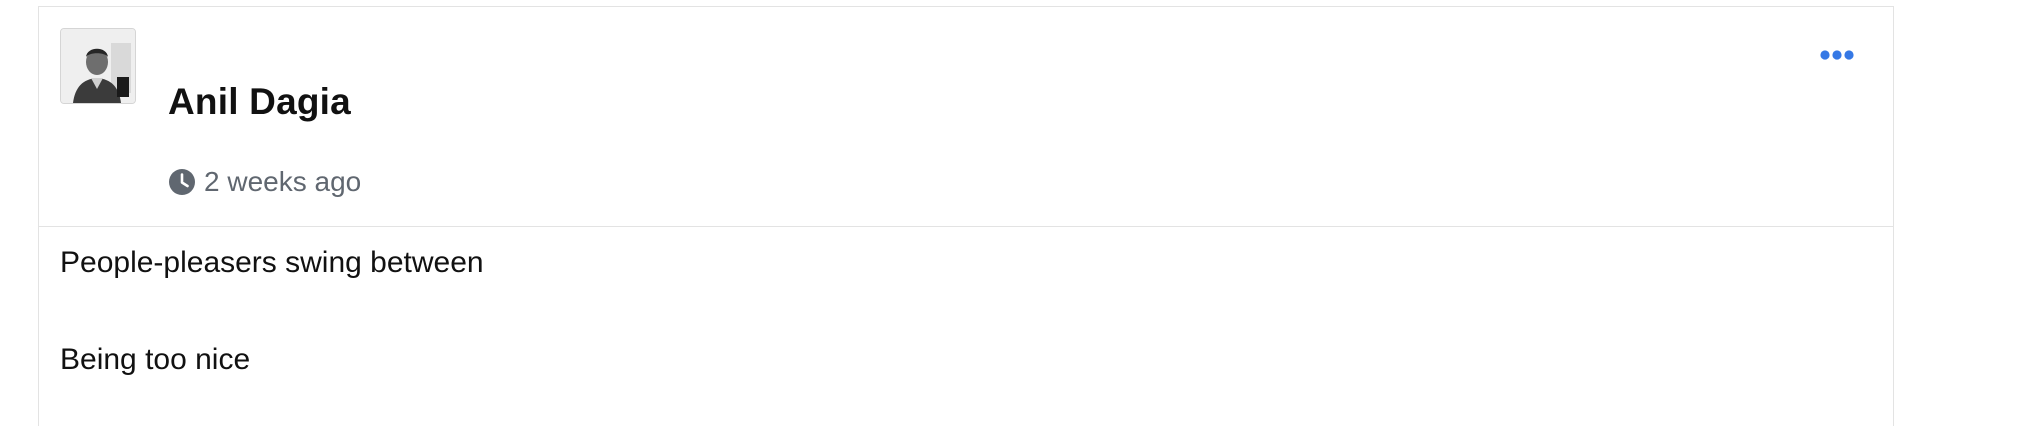 The image size is (2040, 439). I want to click on author-name: Anil Dagia, so click(259, 102).